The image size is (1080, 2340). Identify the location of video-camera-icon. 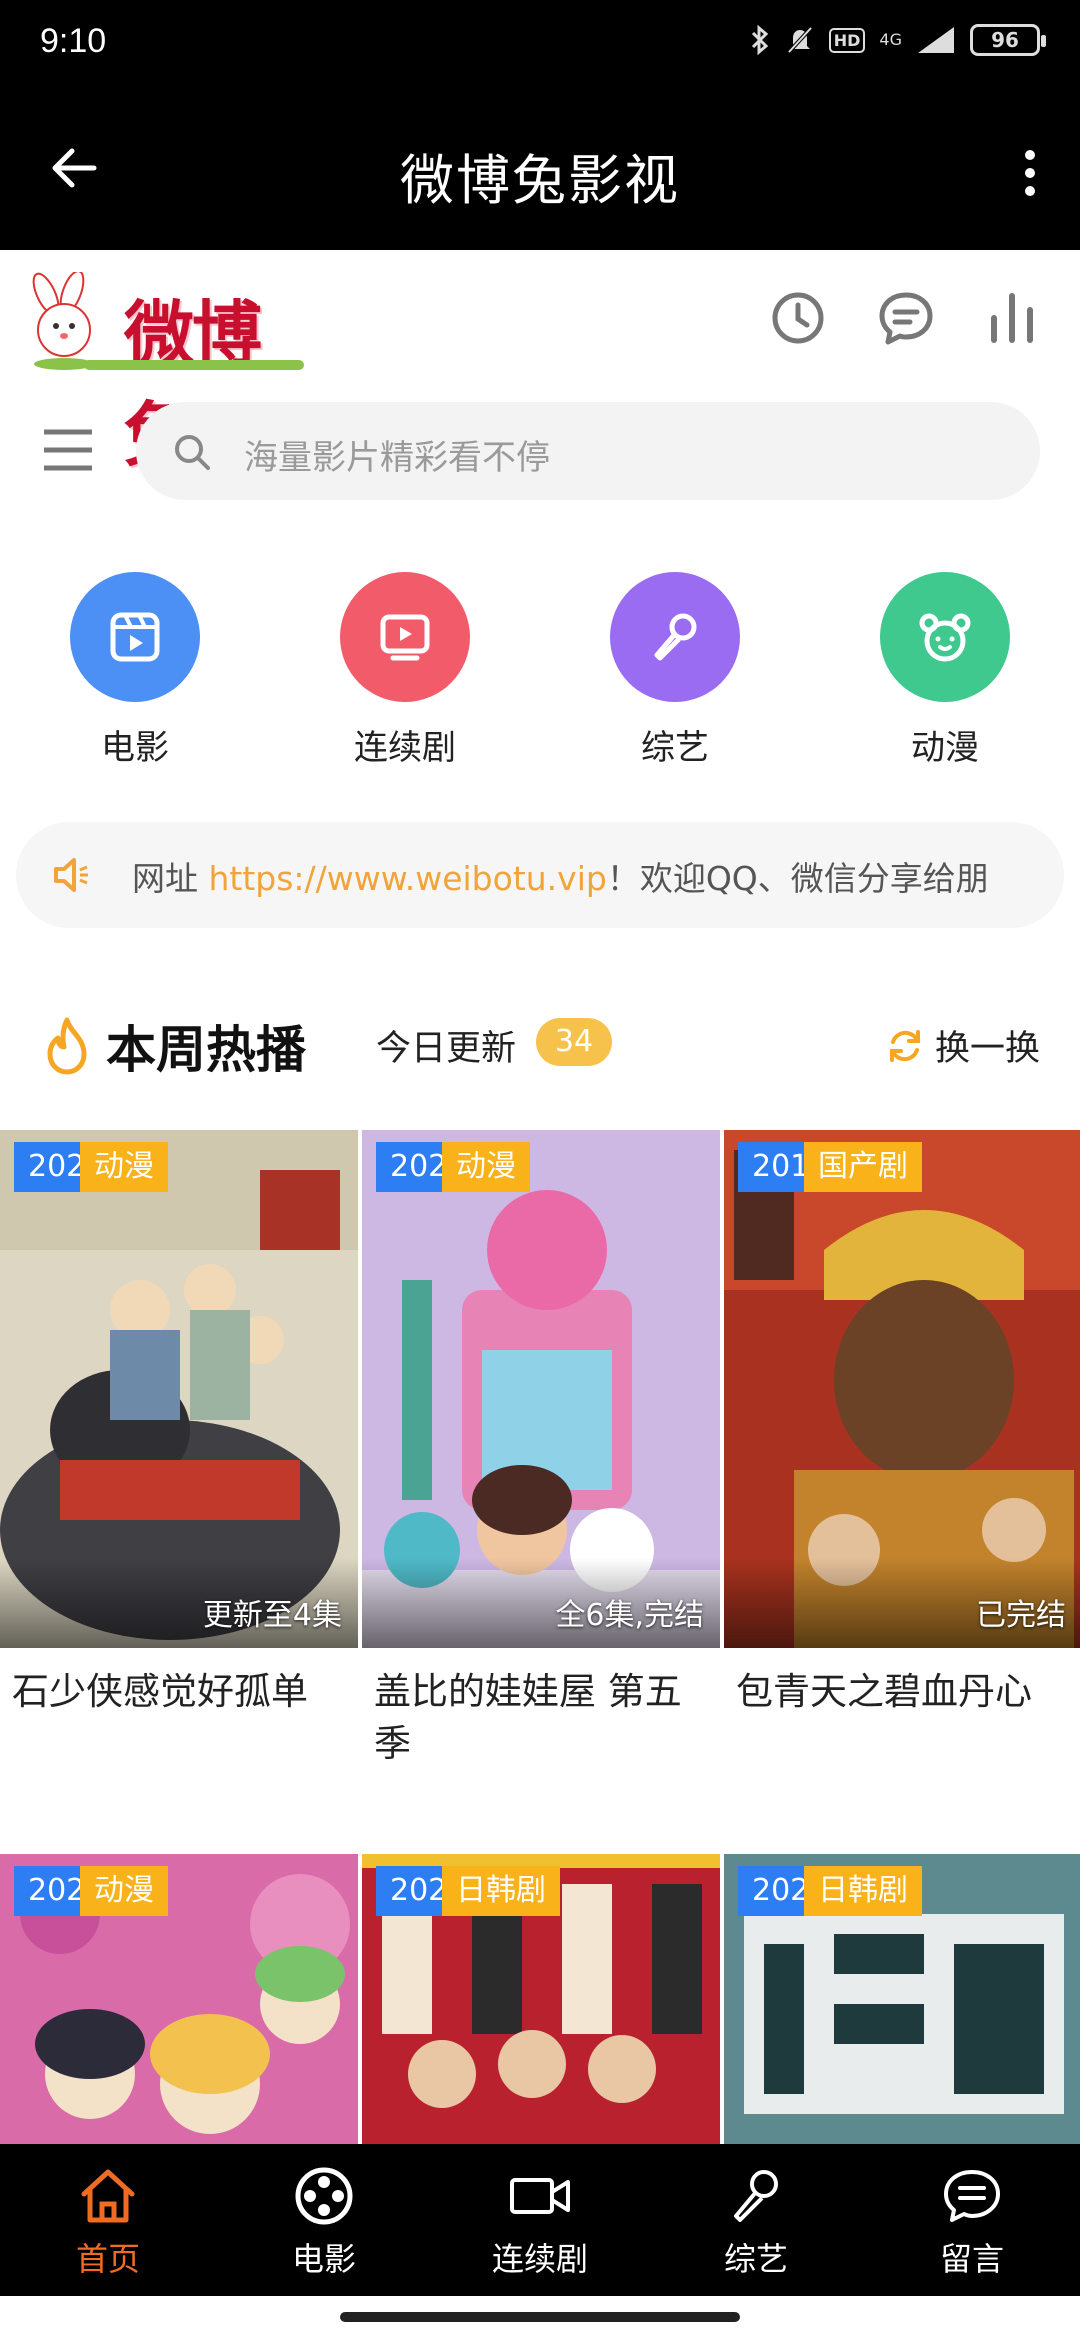
(540, 2196).